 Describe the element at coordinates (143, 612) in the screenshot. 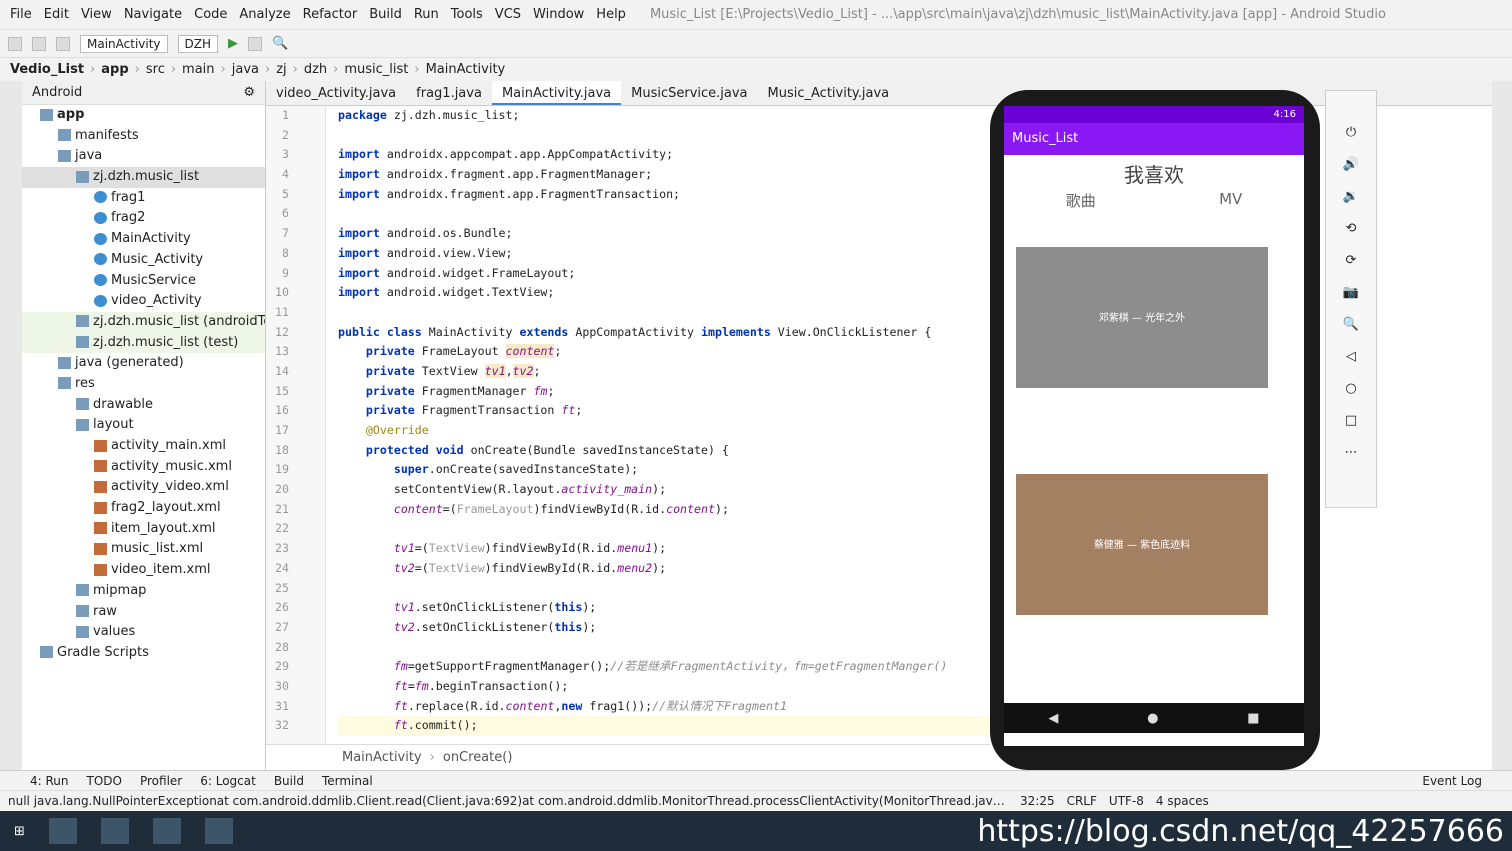

I see `tree-item: raw` at that location.